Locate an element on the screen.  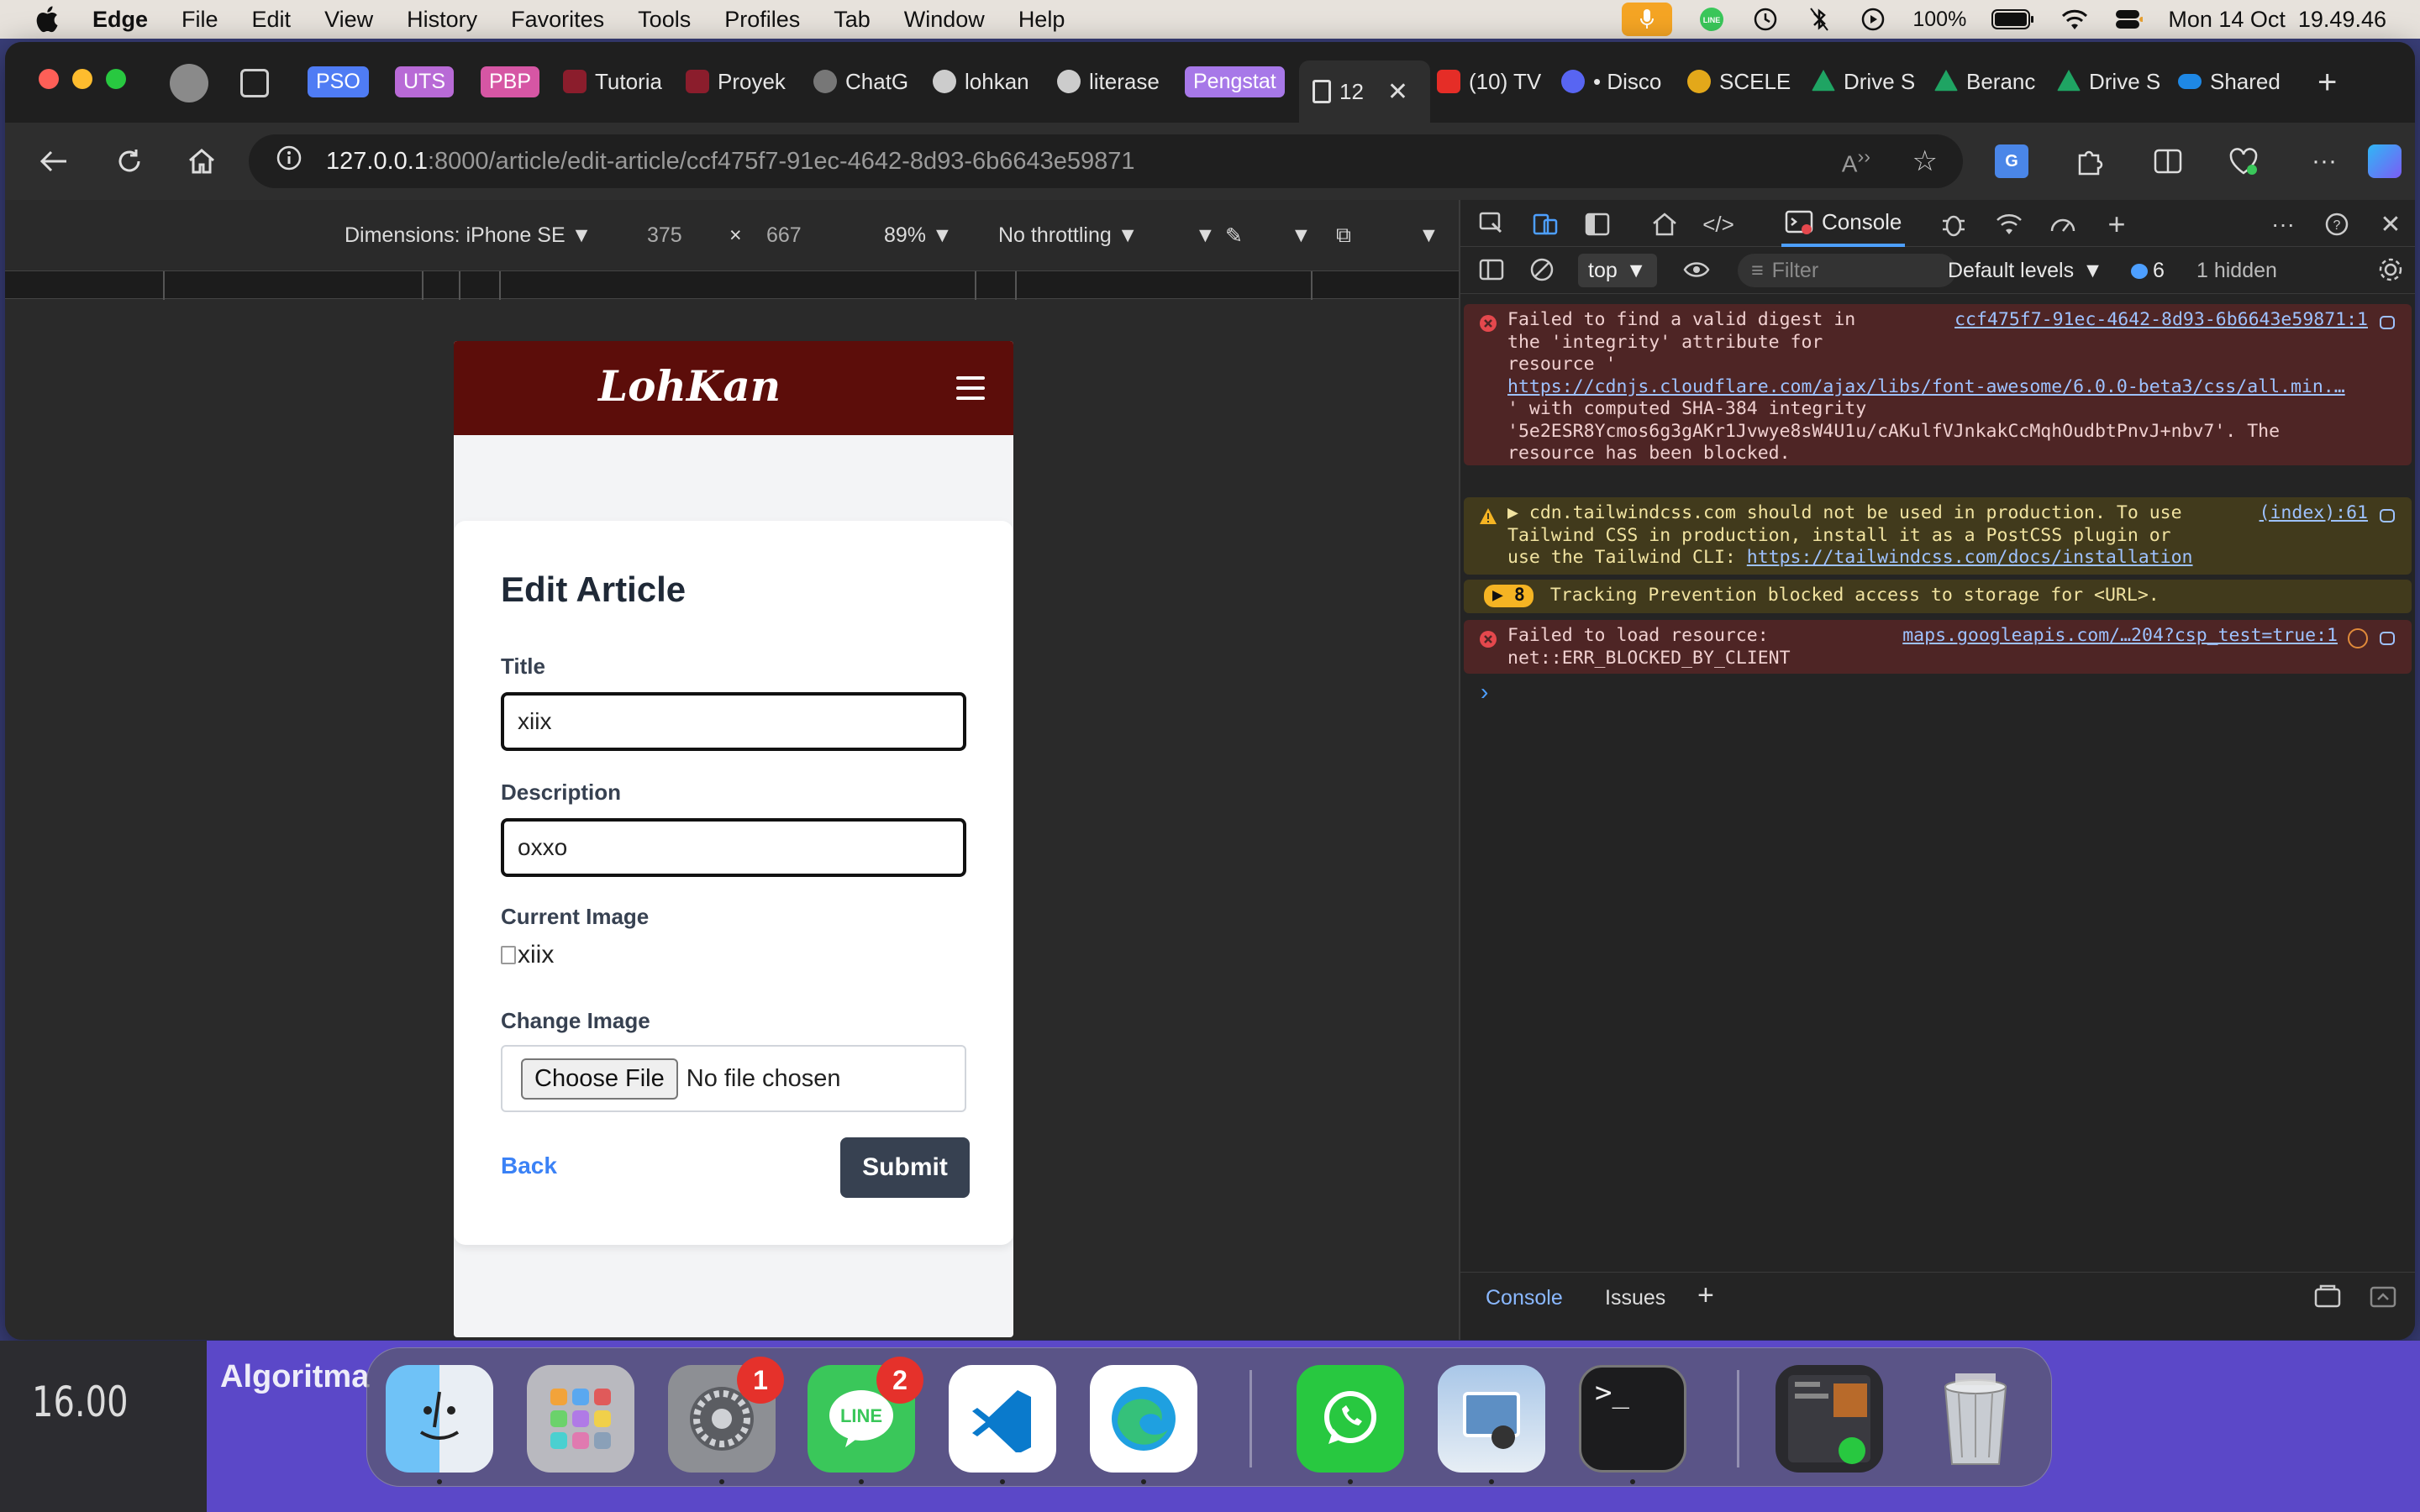
site-info-icon is located at coordinates (289, 161).